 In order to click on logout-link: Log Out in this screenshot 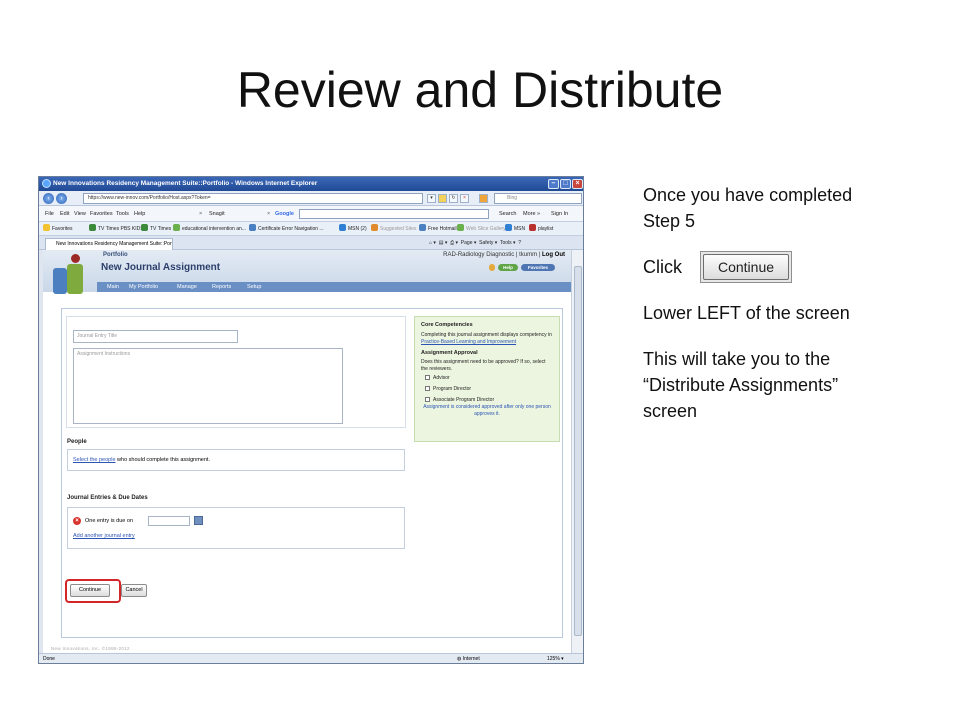, I will do `click(553, 255)`.